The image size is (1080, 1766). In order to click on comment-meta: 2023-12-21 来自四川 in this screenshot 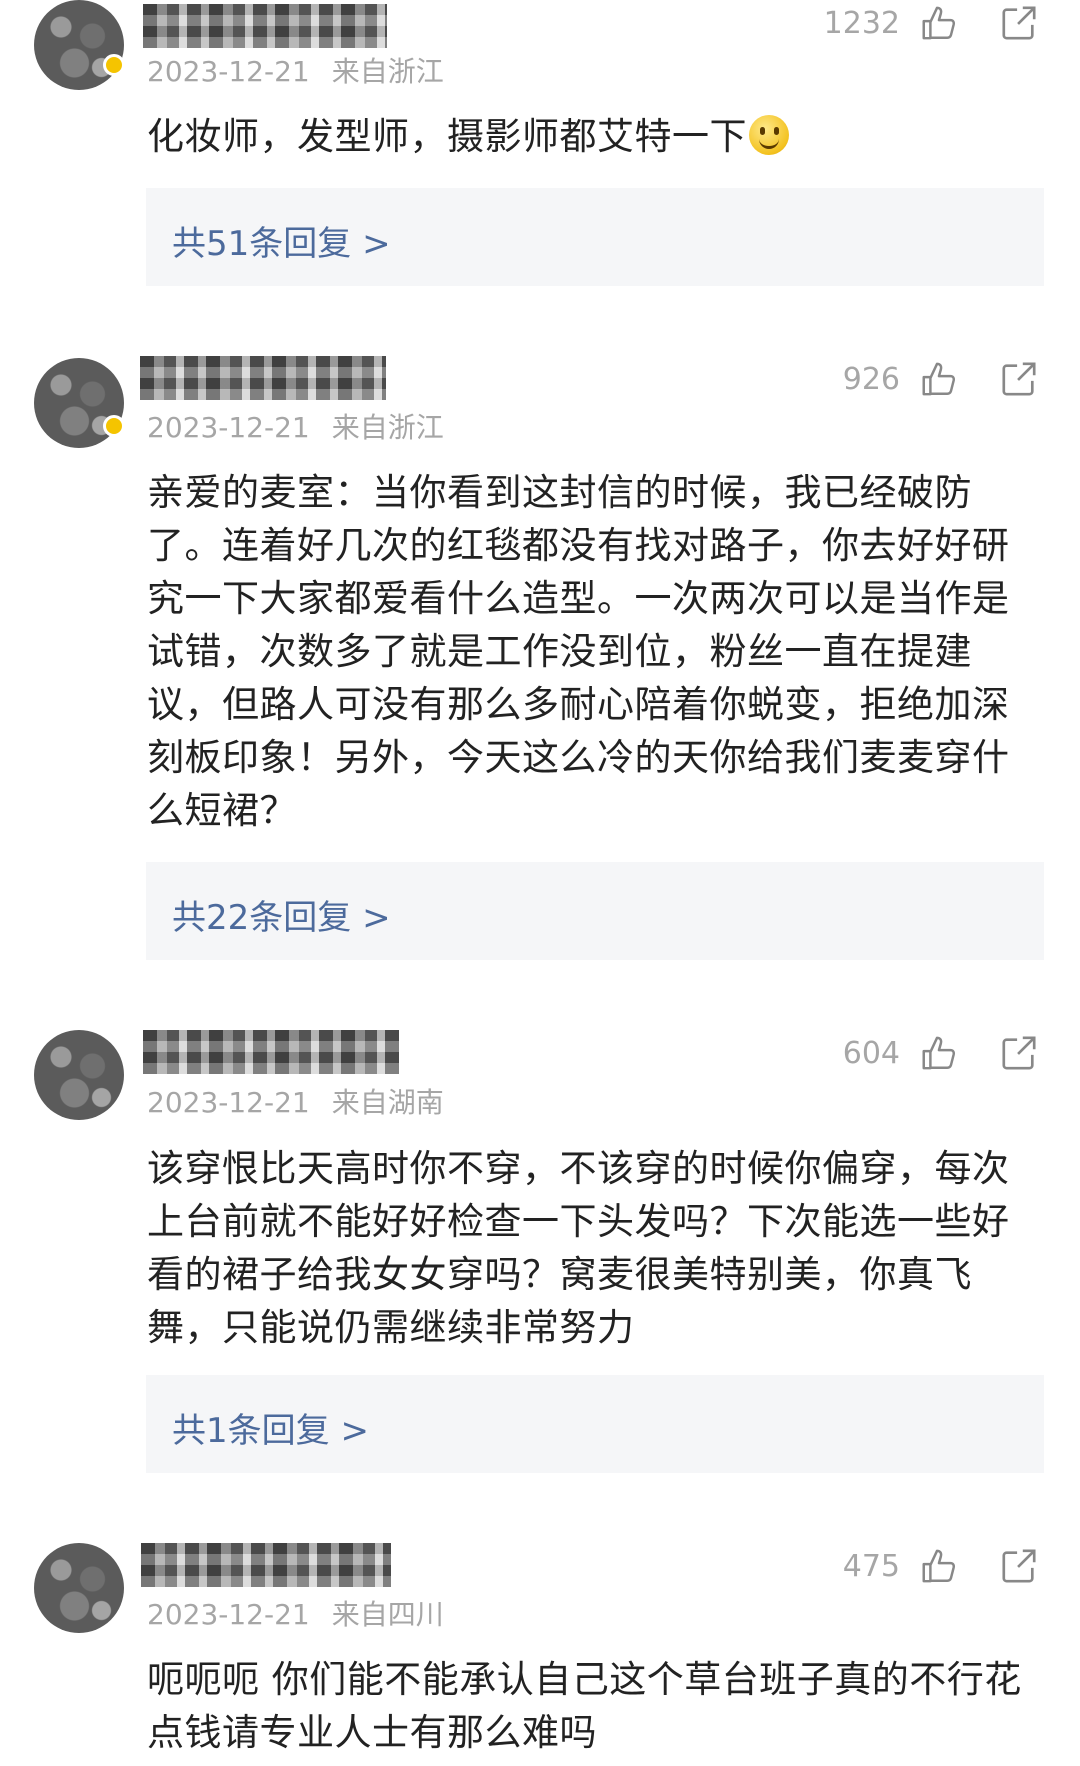, I will do `click(295, 1613)`.